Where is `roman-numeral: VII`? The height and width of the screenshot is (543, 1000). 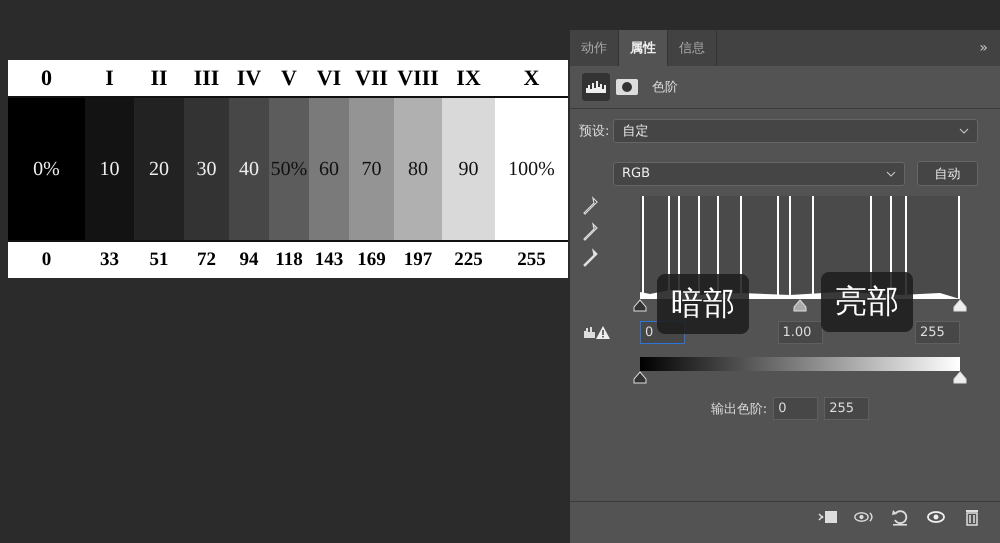
roman-numeral: VII is located at coordinates (371, 78).